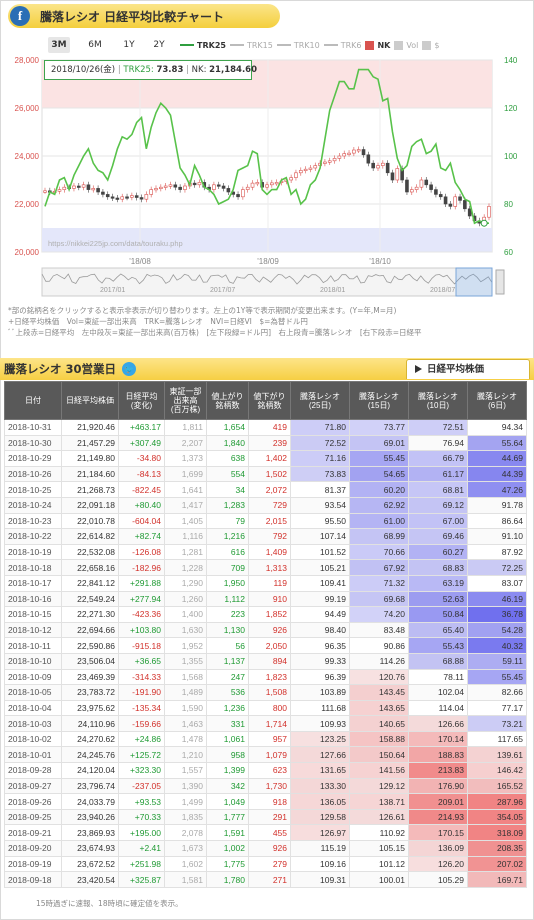 The height and width of the screenshot is (920, 534). Describe the element at coordinates (497, 630) in the screenshot. I see `table-cell: 54.28` at that location.